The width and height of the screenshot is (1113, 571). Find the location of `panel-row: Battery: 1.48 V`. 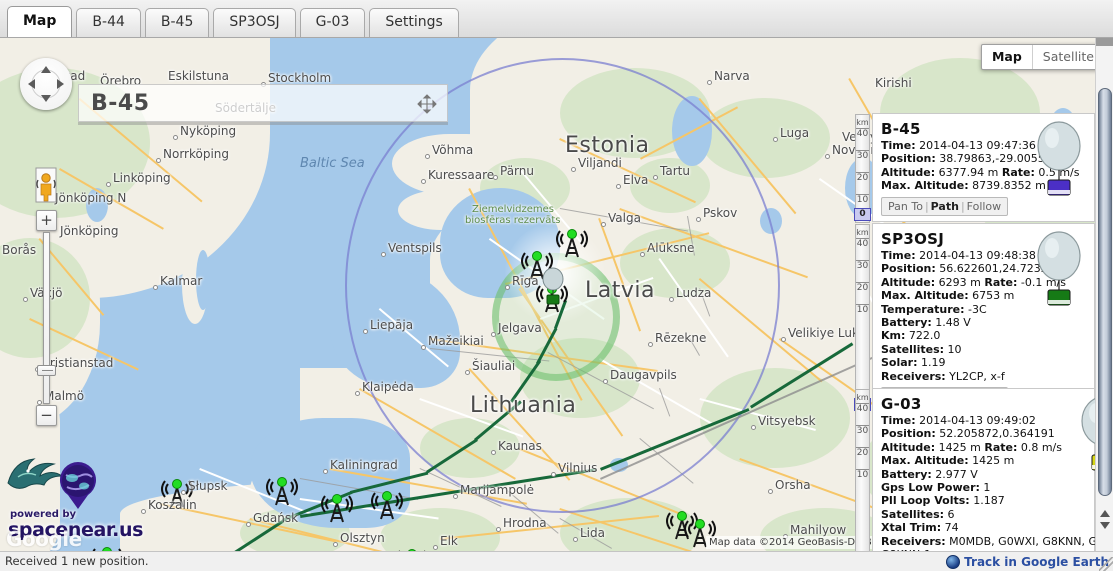

panel-row: Battery: 1.48 V is located at coordinates (926, 323).